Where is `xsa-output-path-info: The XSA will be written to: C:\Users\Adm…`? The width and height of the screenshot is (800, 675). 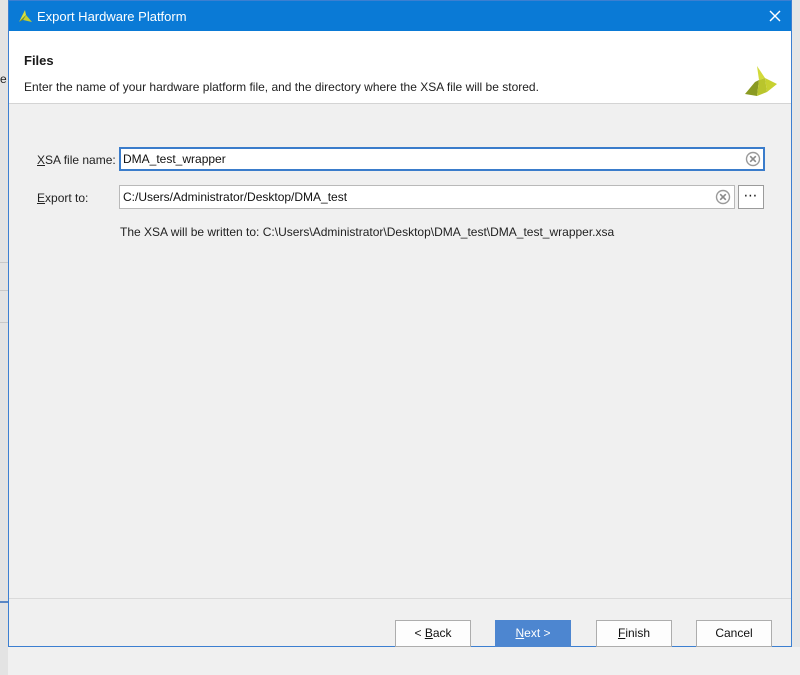 xsa-output-path-info: The XSA will be written to: C:\Users\Adm… is located at coordinates (367, 232).